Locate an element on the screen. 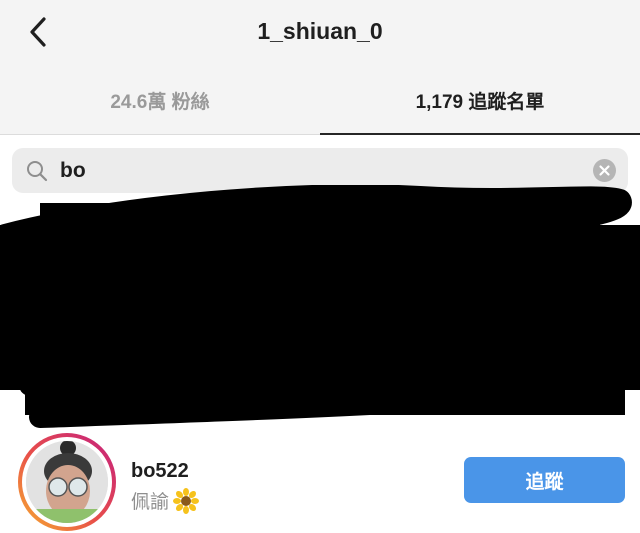  search-input is located at coordinates (310, 170).